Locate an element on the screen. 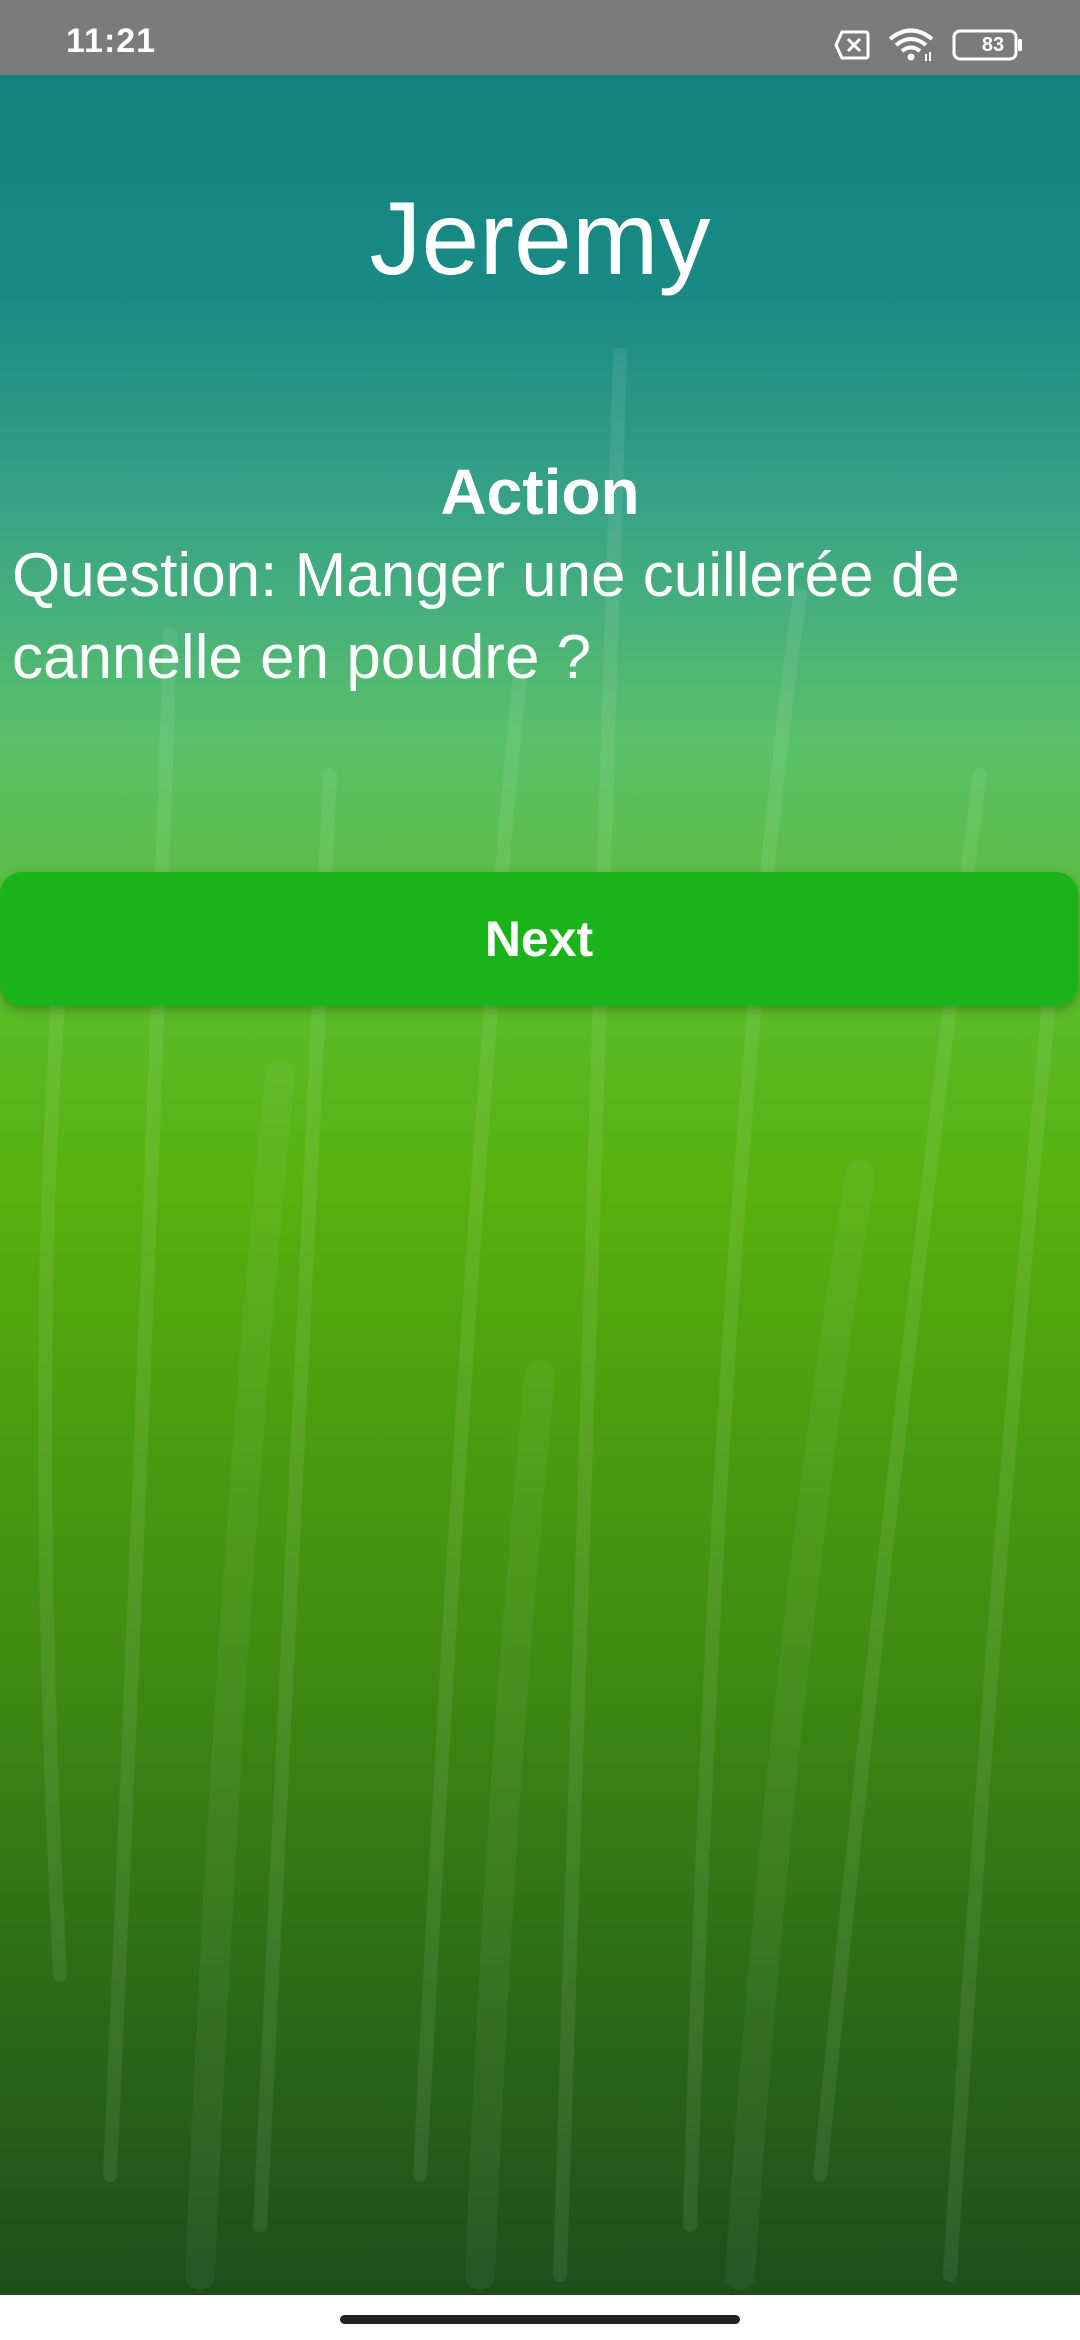  battery-icon: 83 is located at coordinates (988, 45).